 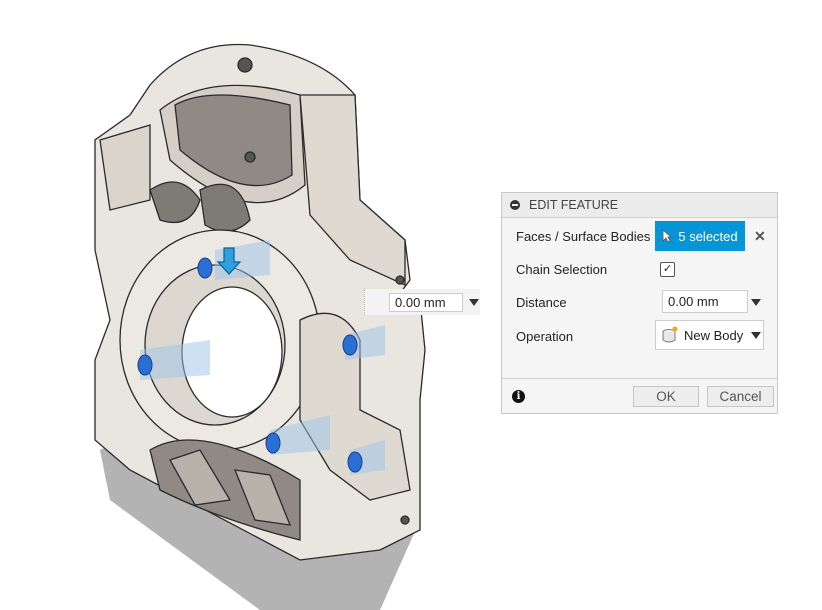 I want to click on dialog-header: EDIT FEATURE, so click(x=639, y=205).